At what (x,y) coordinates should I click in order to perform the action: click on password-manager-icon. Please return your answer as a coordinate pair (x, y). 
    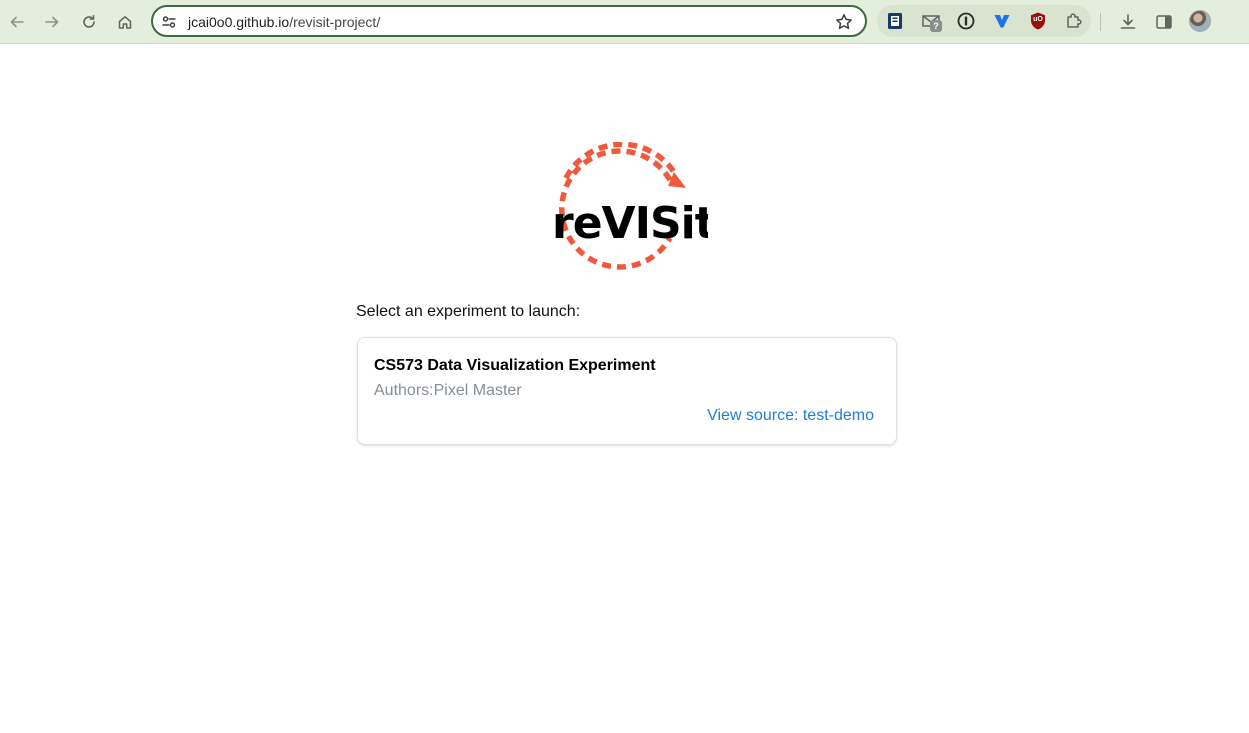
    Looking at the image, I should click on (966, 21).